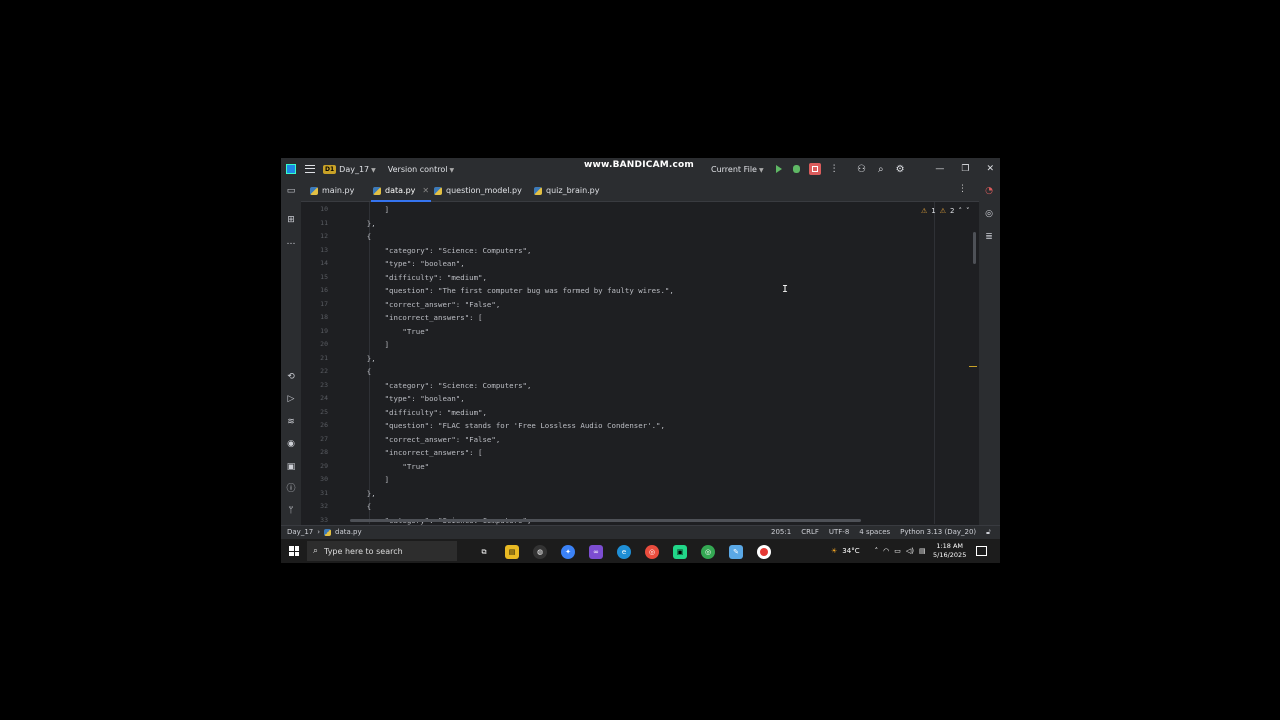  What do you see at coordinates (938, 532) in the screenshot?
I see `python-interpreter: Python 3.13 (Day_20)` at bounding box center [938, 532].